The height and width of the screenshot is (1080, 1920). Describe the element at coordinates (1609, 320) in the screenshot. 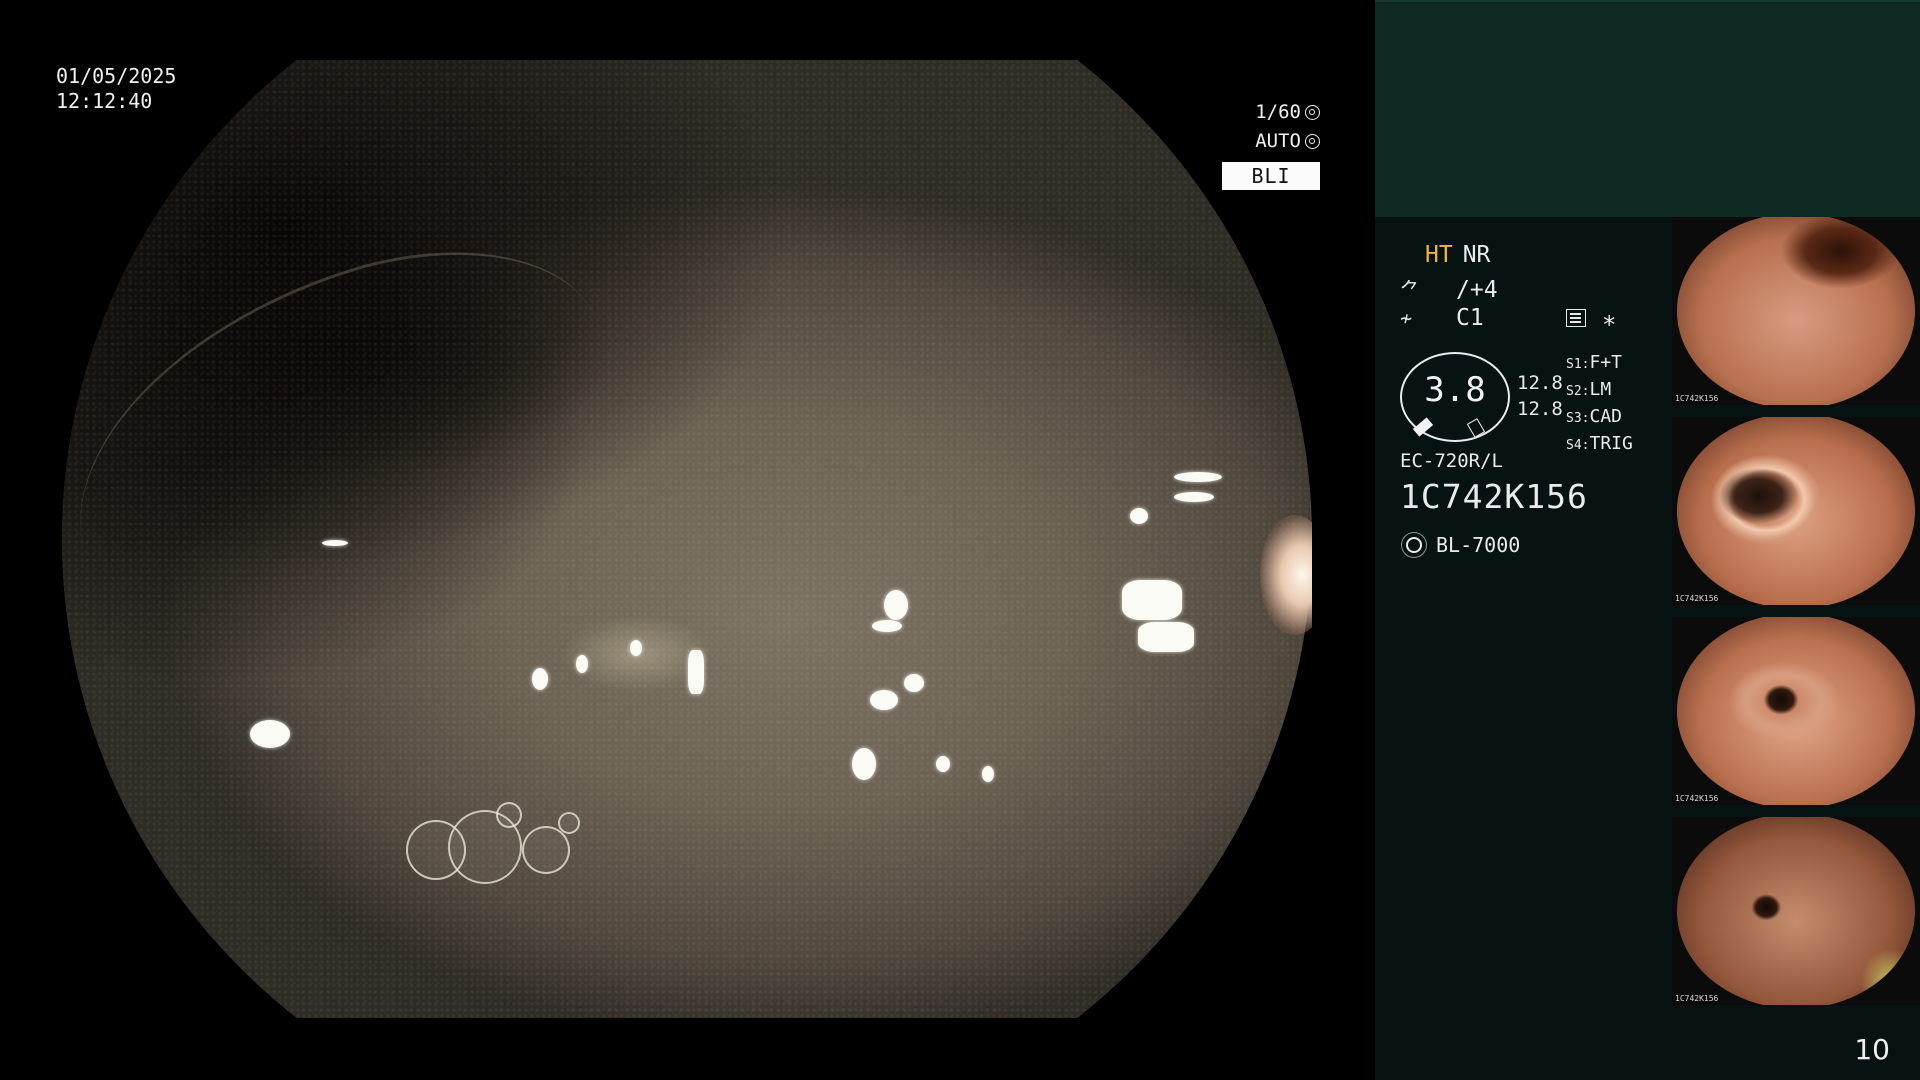

I see `star-icon: ∗` at that location.